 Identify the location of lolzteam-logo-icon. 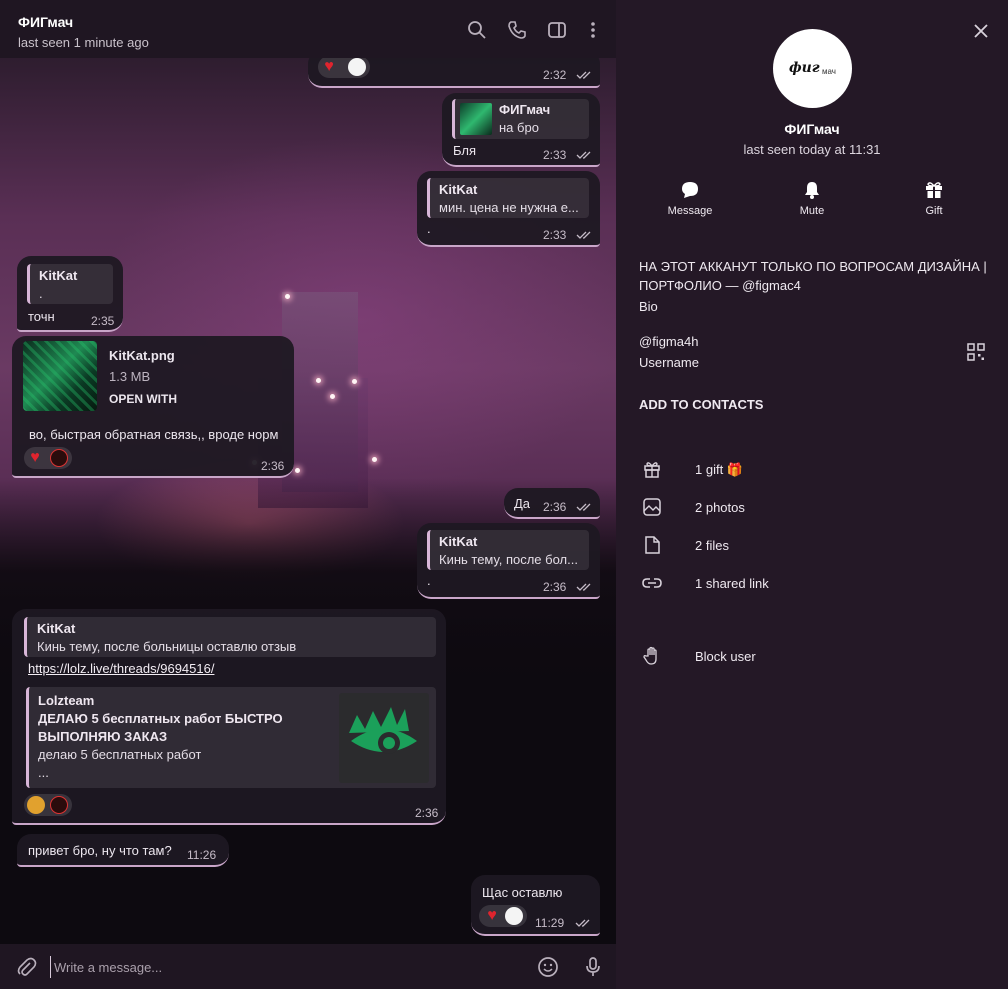
(383, 730).